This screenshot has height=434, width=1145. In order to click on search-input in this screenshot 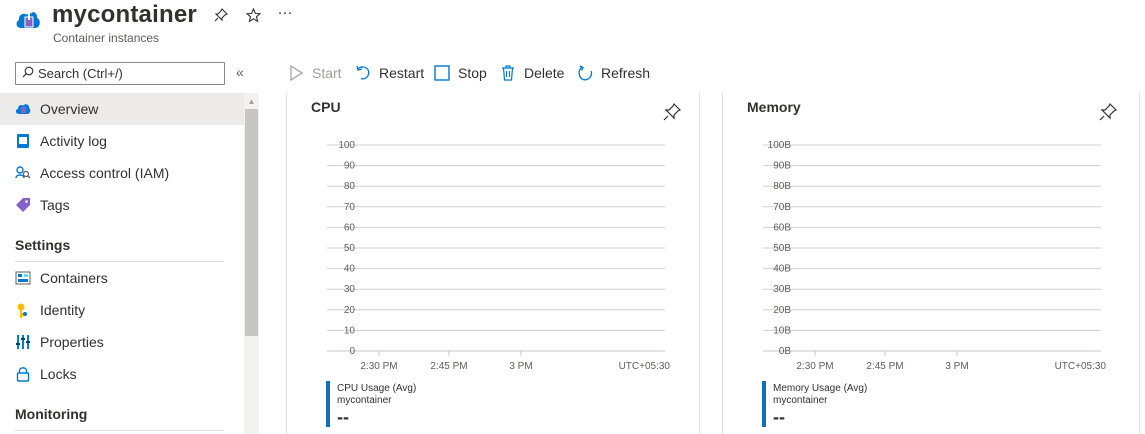, I will do `click(128, 73)`.